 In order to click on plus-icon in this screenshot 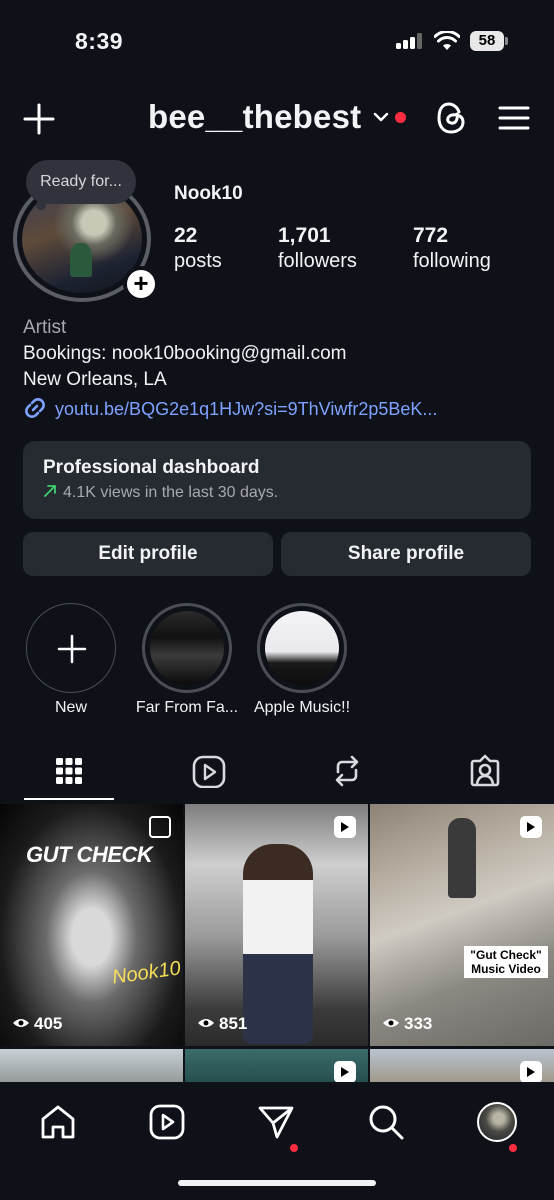, I will do `click(72, 649)`.